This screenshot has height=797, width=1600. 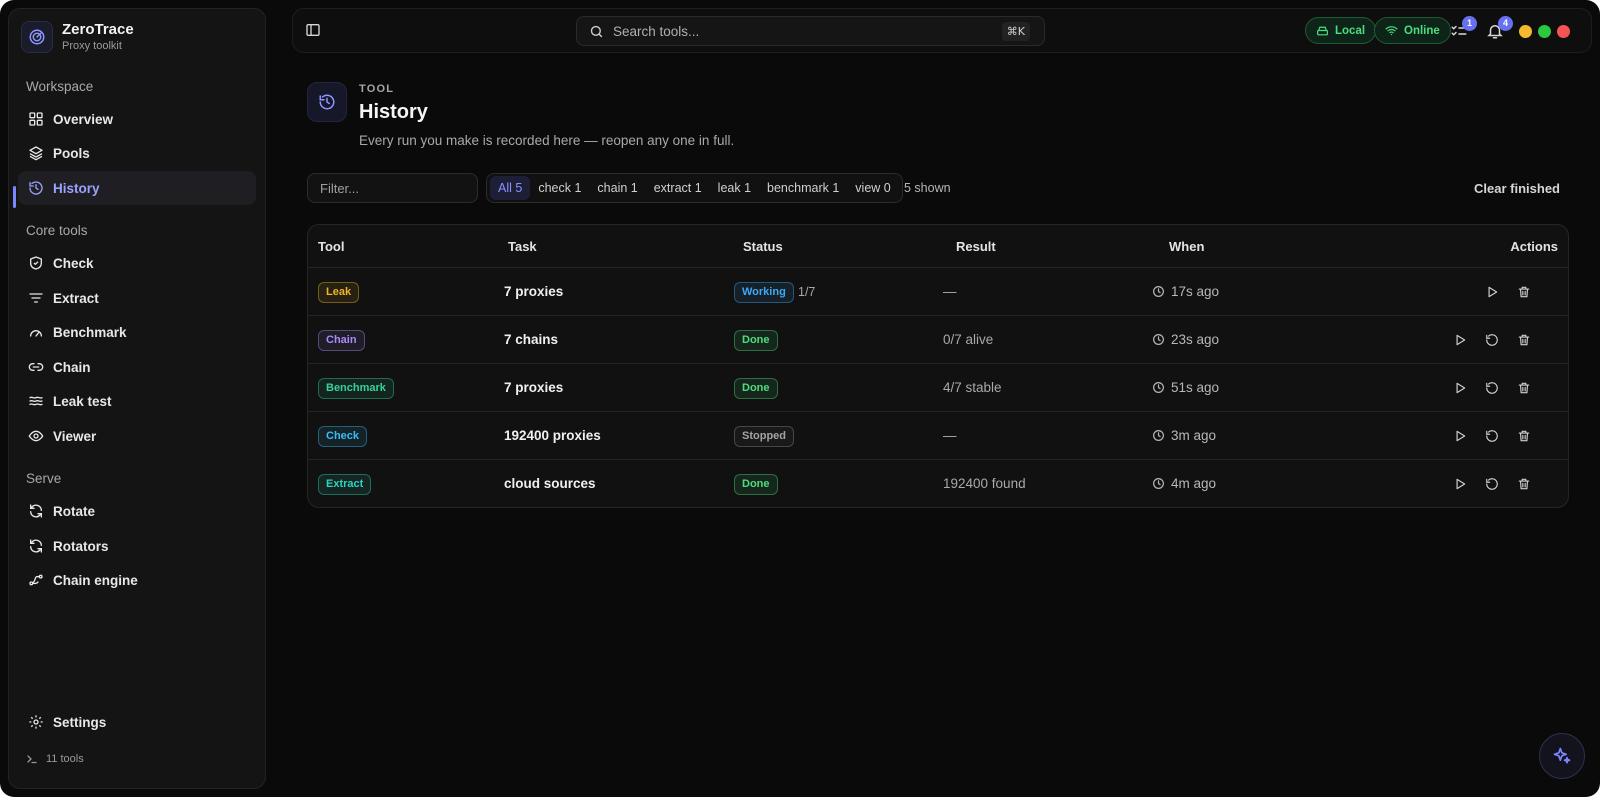 What do you see at coordinates (938, 340) in the screenshot?
I see `table-row: Chain 7 chains Done 0/7 alive 23s ago` at bounding box center [938, 340].